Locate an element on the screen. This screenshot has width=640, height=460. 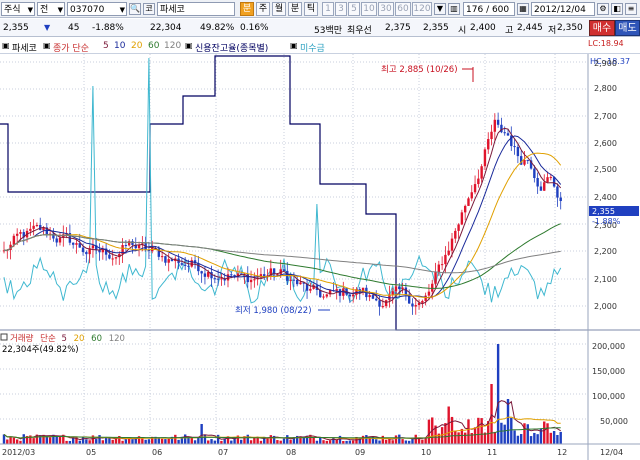
tab-week: 주 is located at coordinates (263, 9).